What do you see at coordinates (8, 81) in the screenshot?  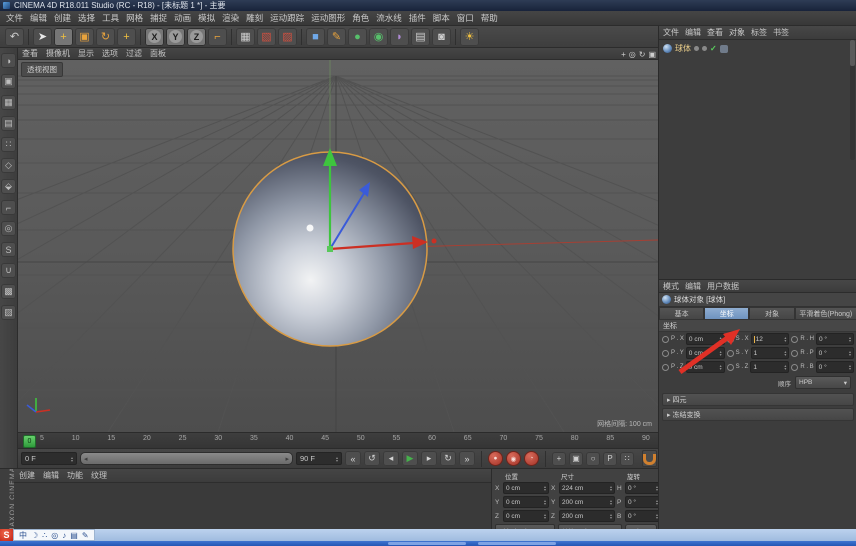 I see `model-mode-icon: ▣` at bounding box center [8, 81].